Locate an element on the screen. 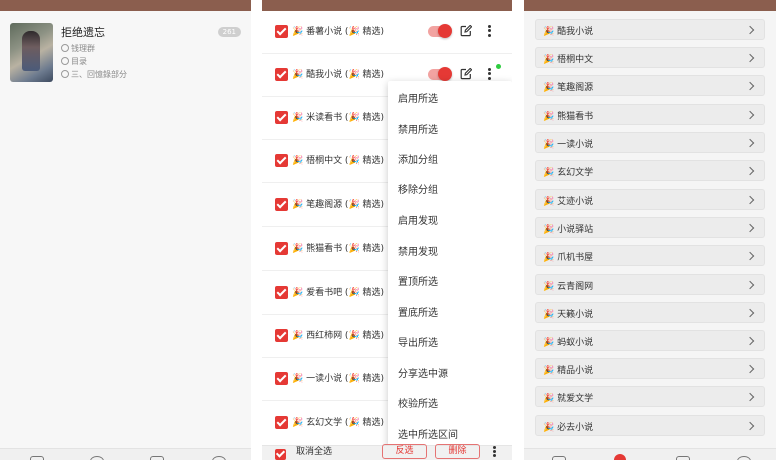 This screenshot has width=780, height=460. menu-item-enable-explore: 启用发现 is located at coordinates (418, 219).